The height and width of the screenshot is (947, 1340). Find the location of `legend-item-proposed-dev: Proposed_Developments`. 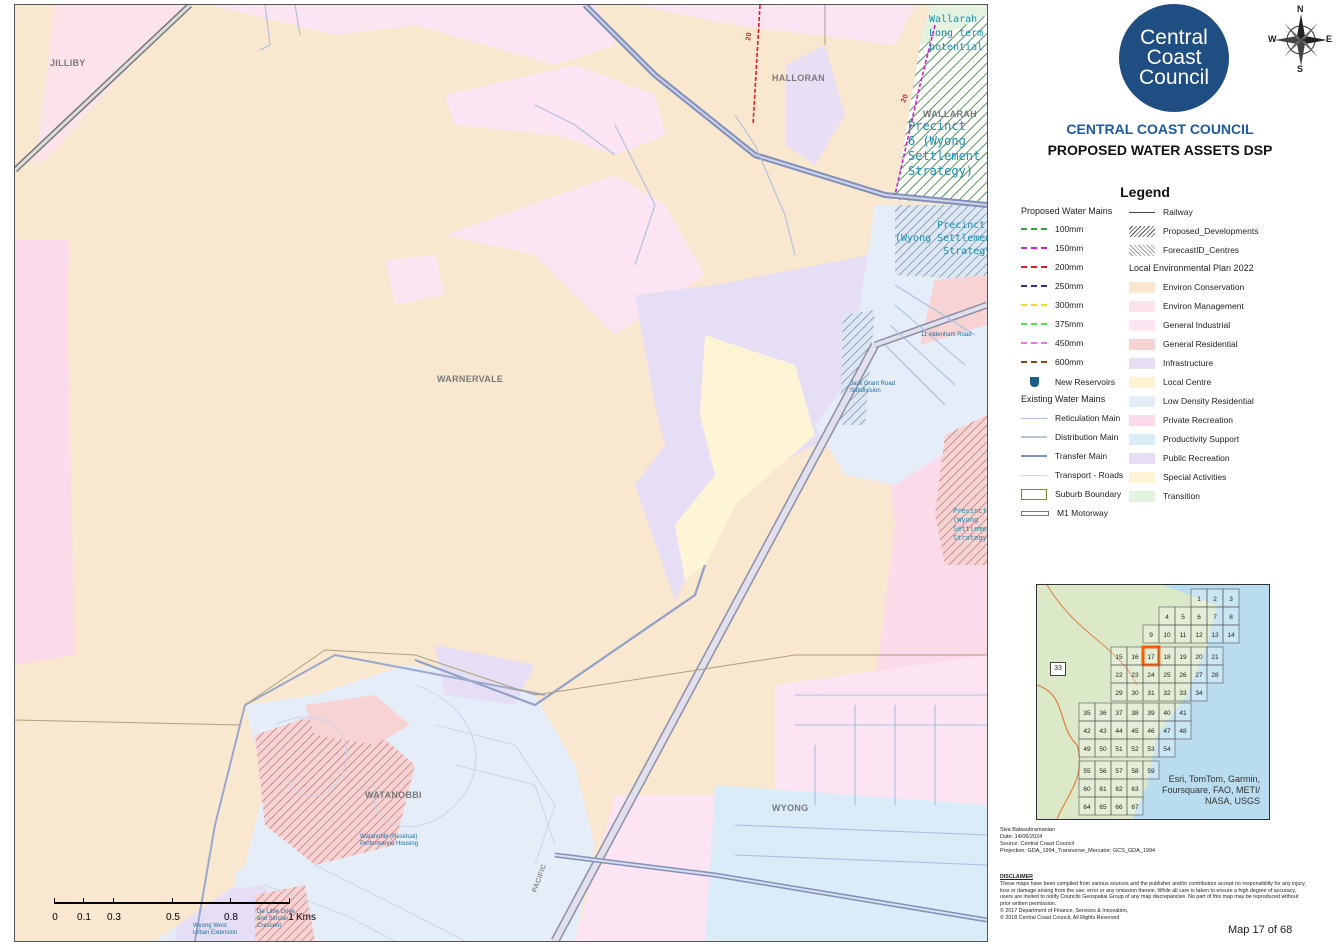

legend-item-proposed-dev: Proposed_Developments is located at coordinates (1193, 231).